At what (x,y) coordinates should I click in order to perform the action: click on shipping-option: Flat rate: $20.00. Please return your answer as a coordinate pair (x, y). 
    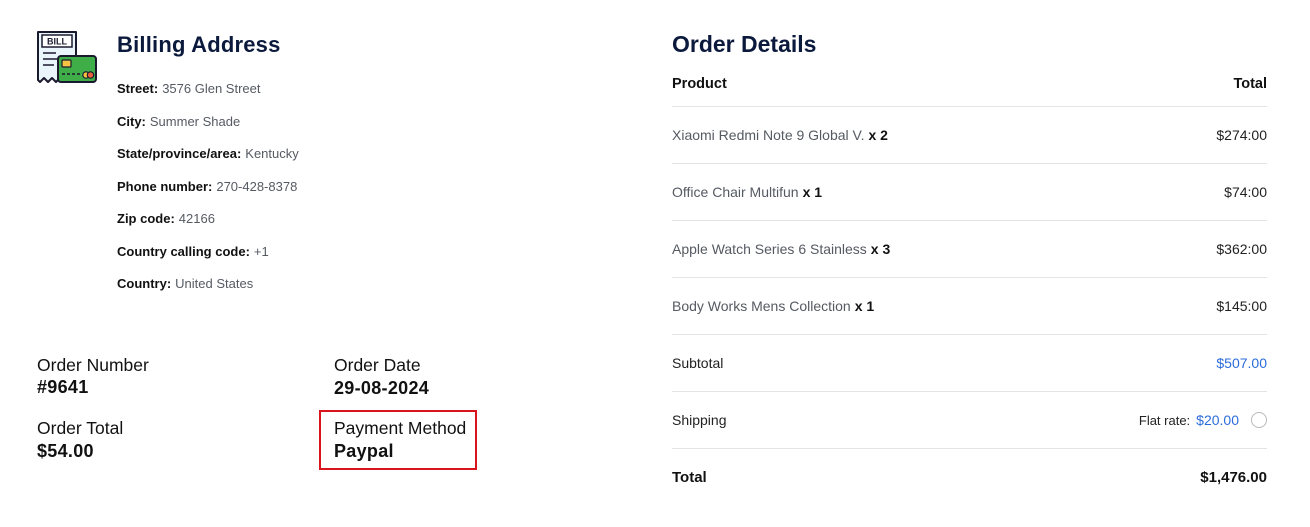
    Looking at the image, I should click on (1203, 420).